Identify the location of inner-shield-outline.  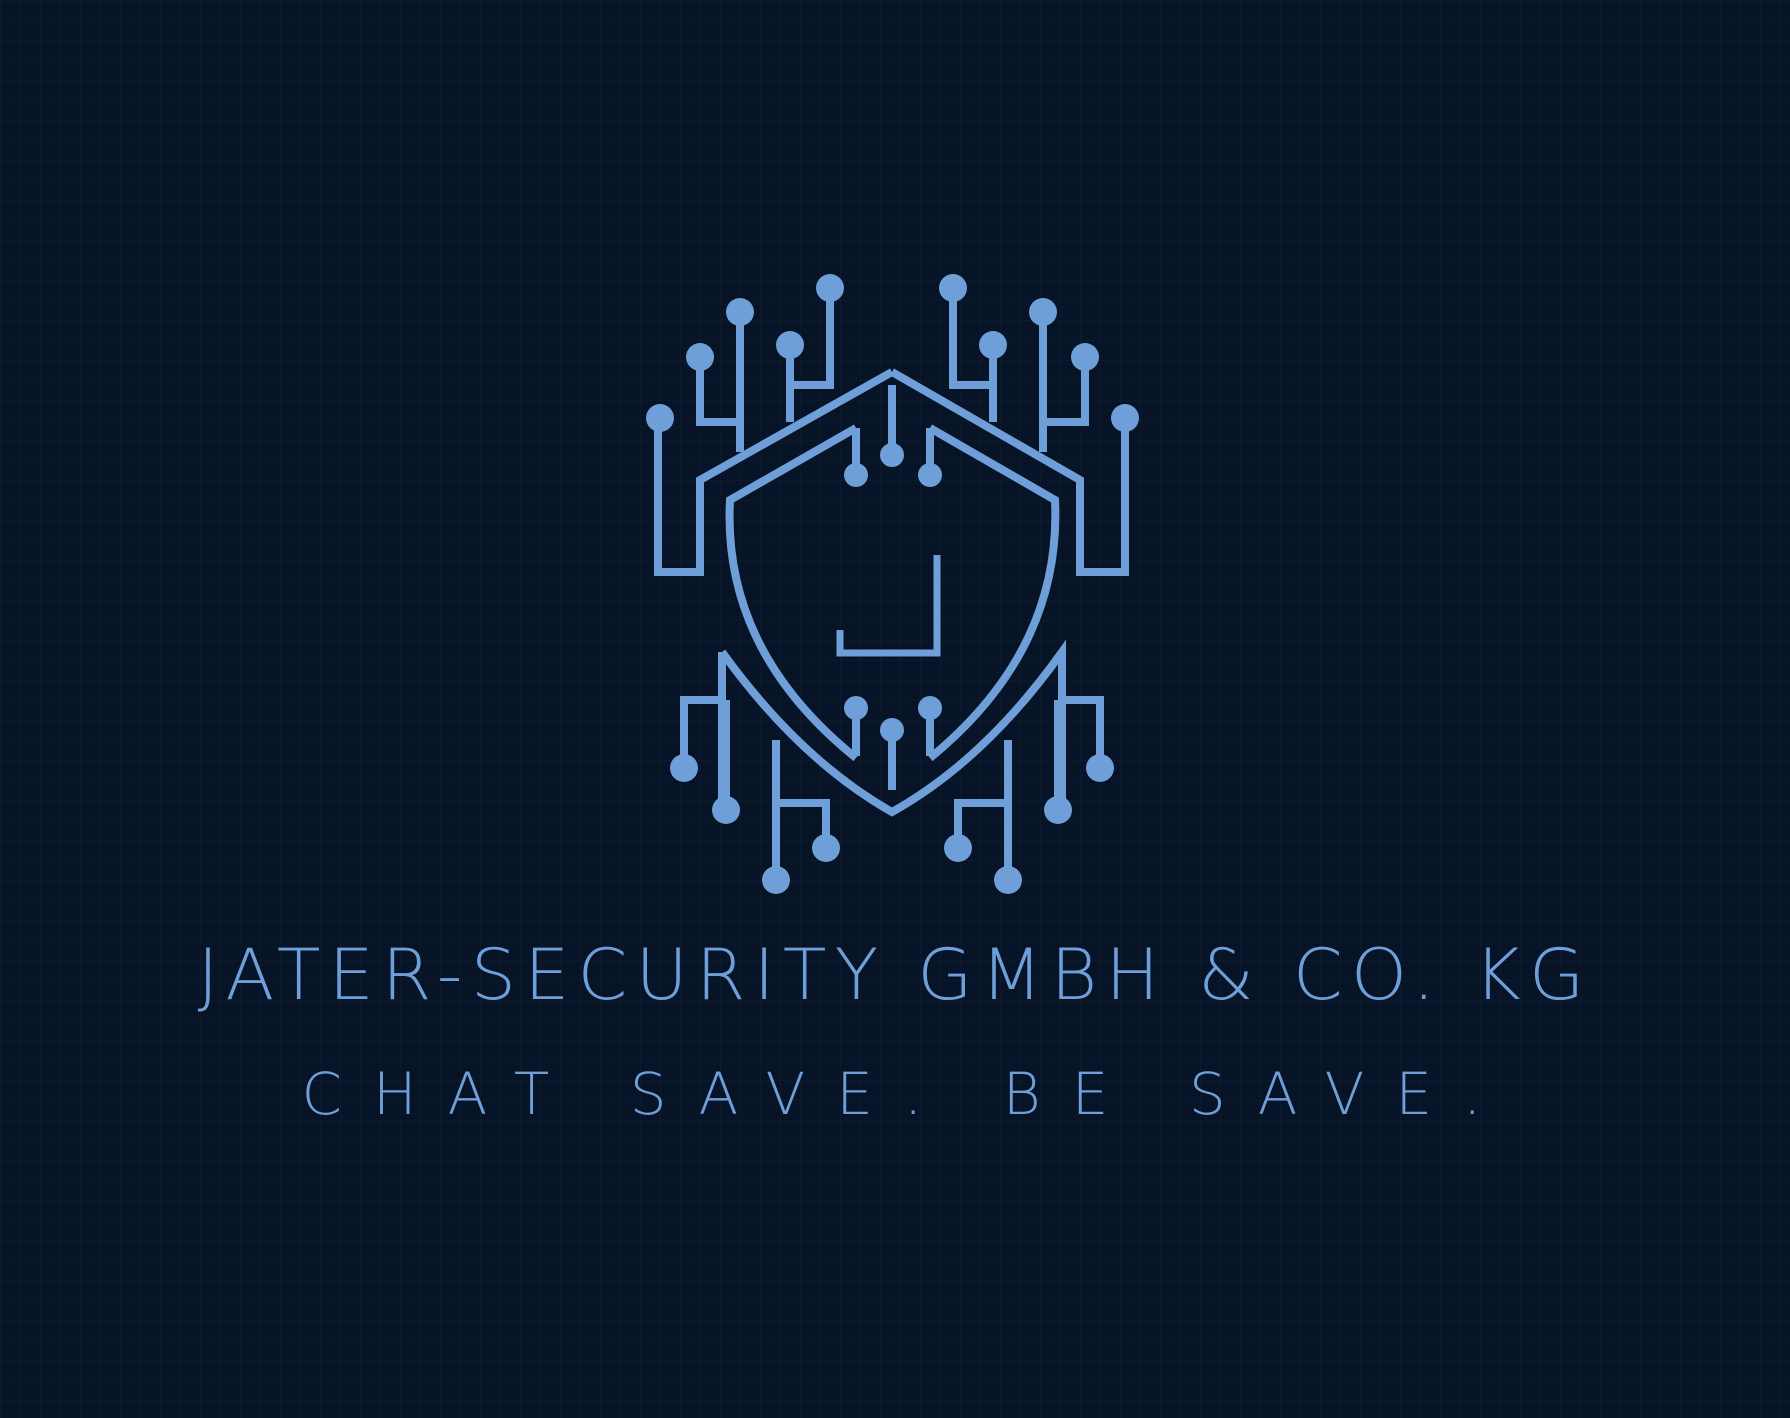
(892, 593).